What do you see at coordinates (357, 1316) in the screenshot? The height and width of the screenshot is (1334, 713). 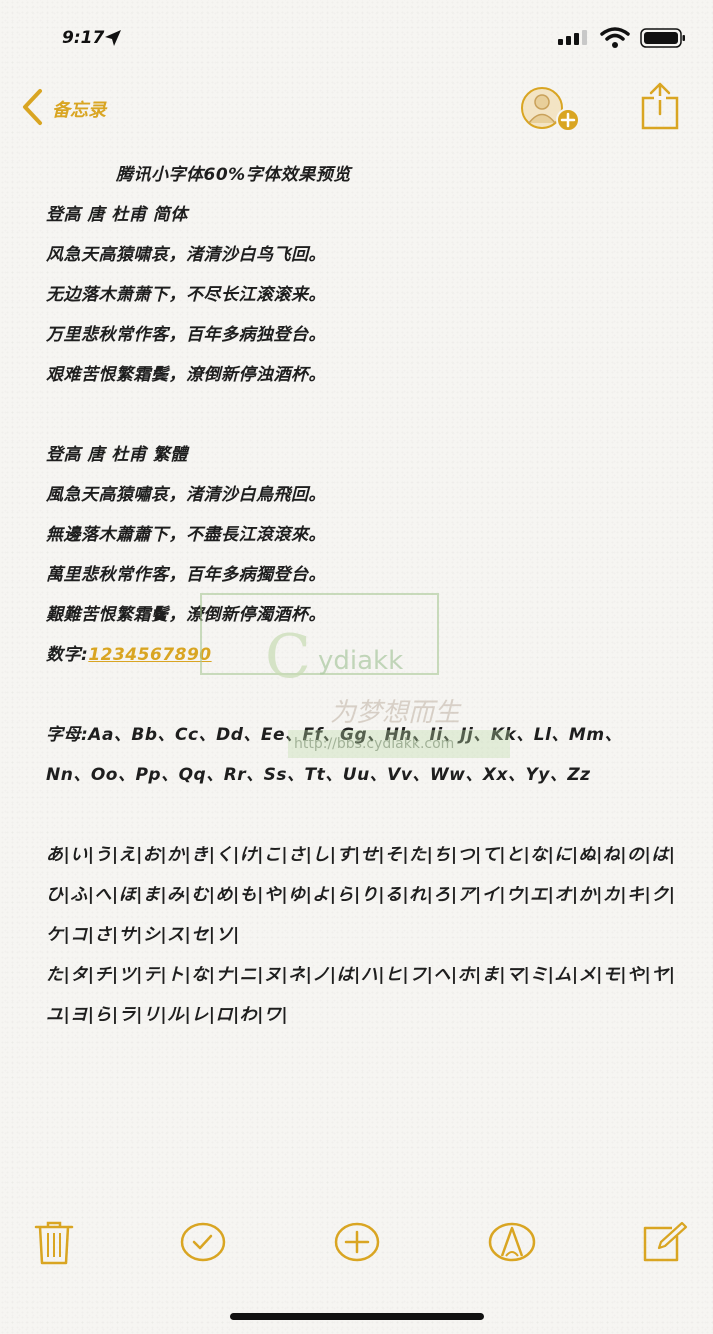 I see `home-indicator` at bounding box center [357, 1316].